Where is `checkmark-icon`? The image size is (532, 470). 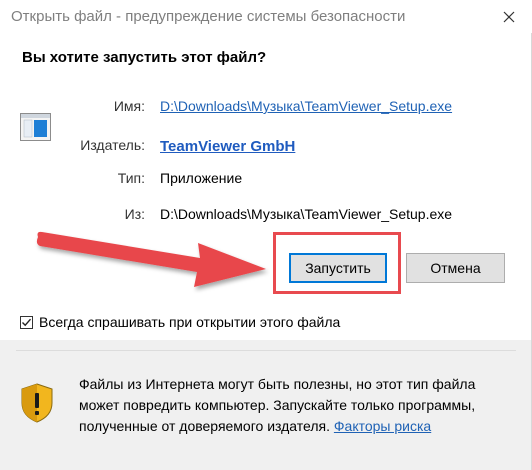 checkmark-icon is located at coordinates (27, 322).